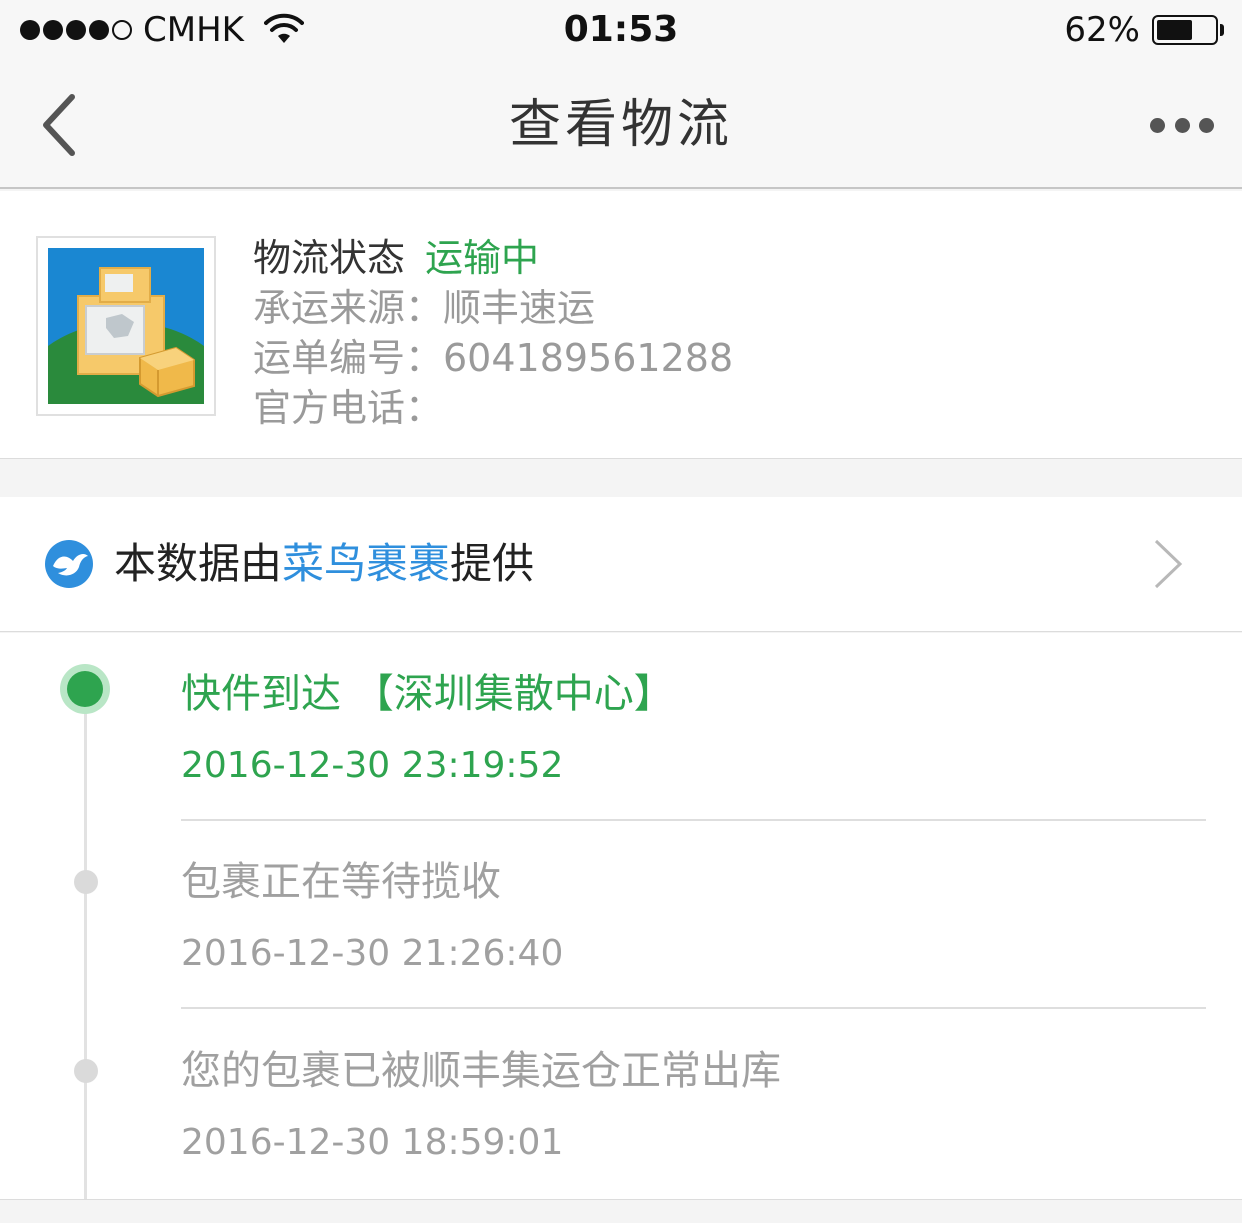 This screenshot has width=1242, height=1223. I want to click on battery-fill, so click(1174, 30).